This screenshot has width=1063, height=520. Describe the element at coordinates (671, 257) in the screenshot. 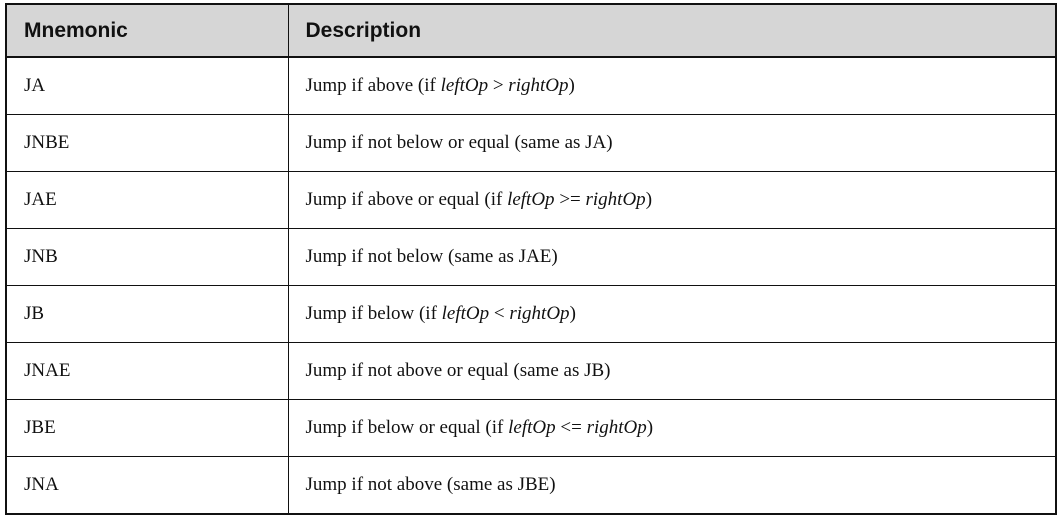

I see `cell-description: Jump if not below (same as JAE)` at that location.